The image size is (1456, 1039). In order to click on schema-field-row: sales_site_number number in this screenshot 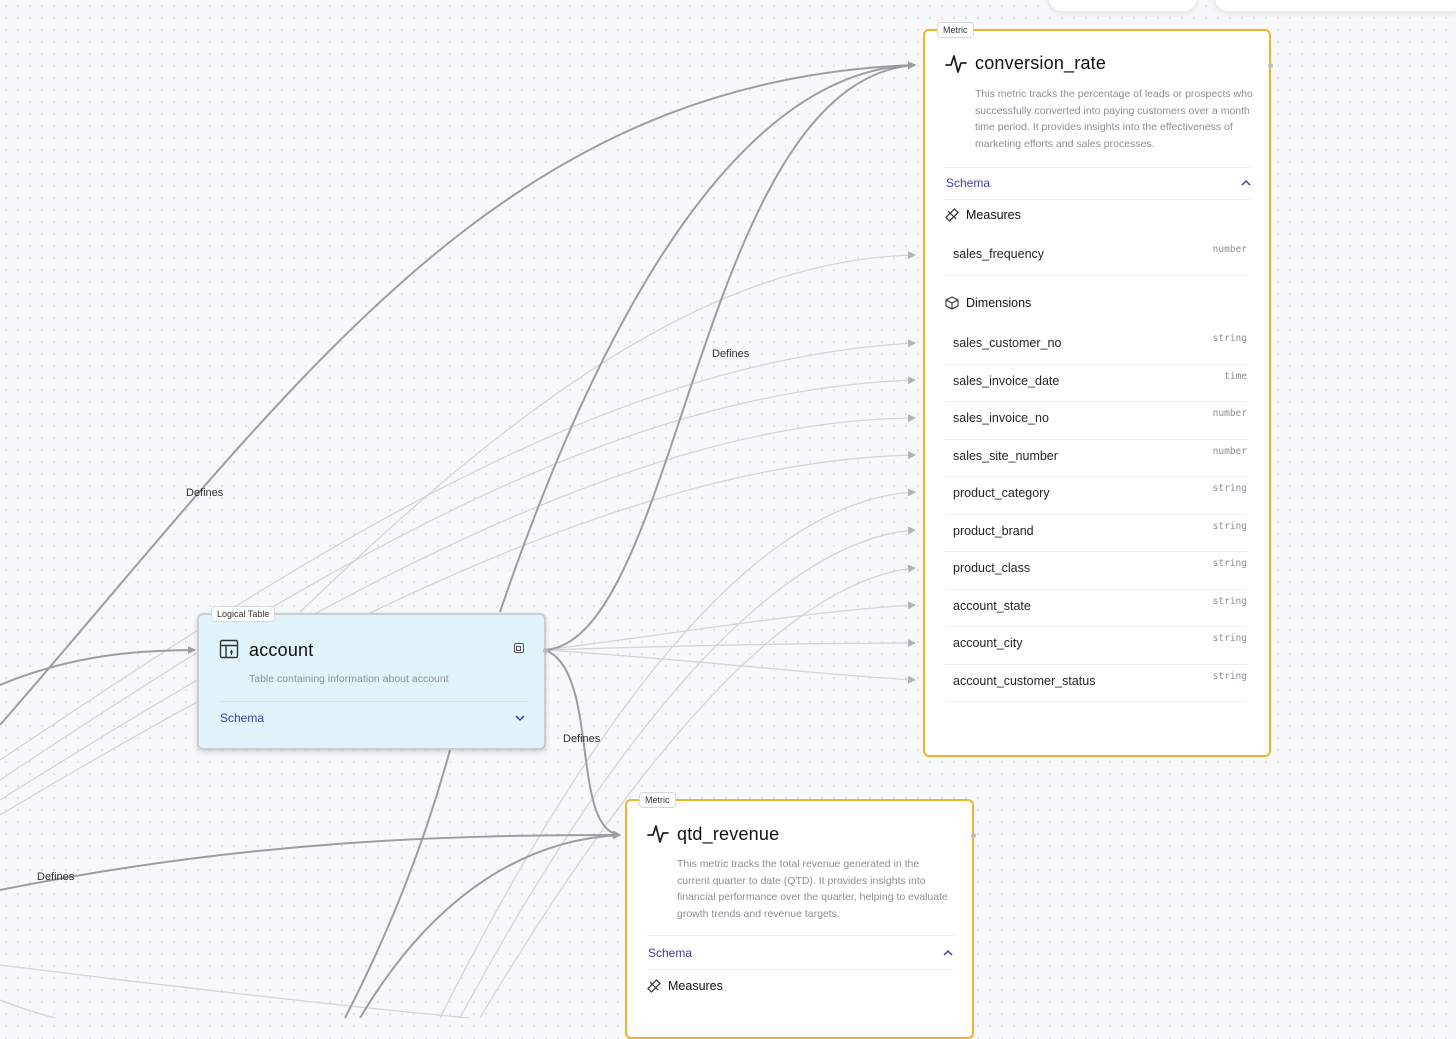, I will do `click(1096, 458)`.